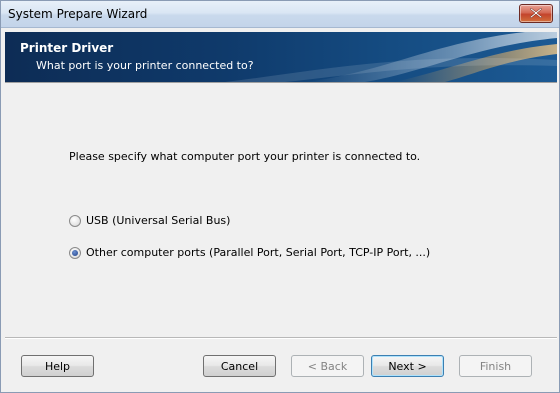 The height and width of the screenshot is (393, 560). Describe the element at coordinates (158, 220) in the screenshot. I see `usb-radio-label: USB (Universal Serial Bus)` at that location.